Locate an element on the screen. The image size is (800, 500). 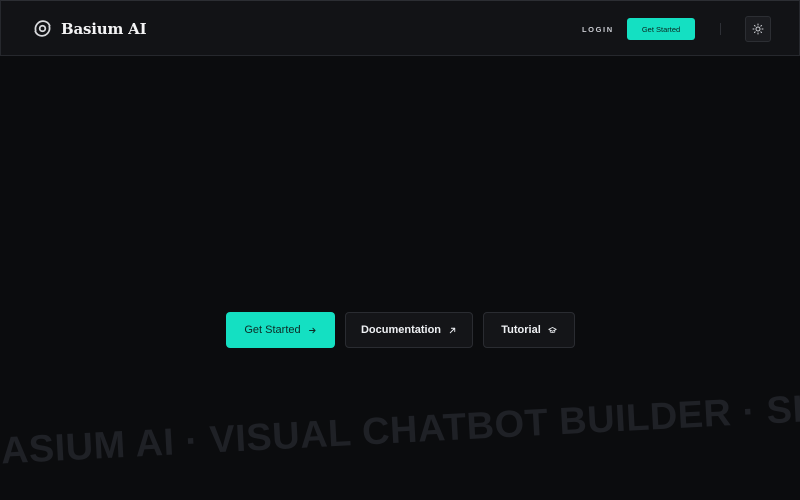
brand-name: Basium AI is located at coordinates (104, 28).